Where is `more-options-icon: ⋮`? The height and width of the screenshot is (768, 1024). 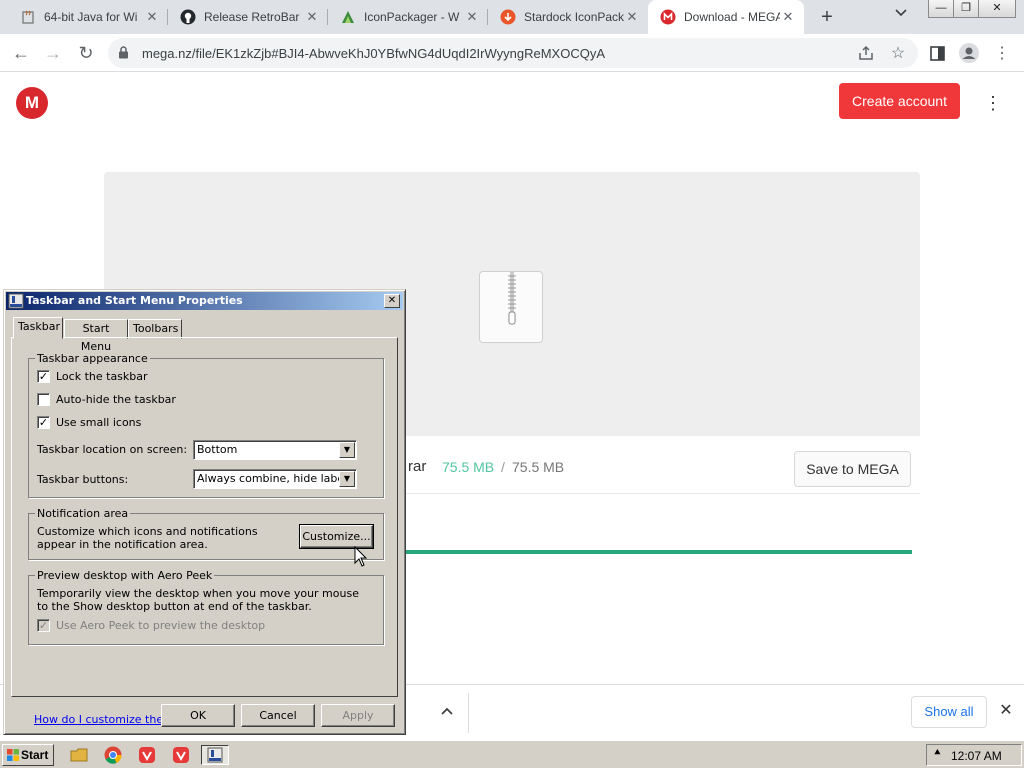
more-options-icon: ⋮ is located at coordinates (993, 103).